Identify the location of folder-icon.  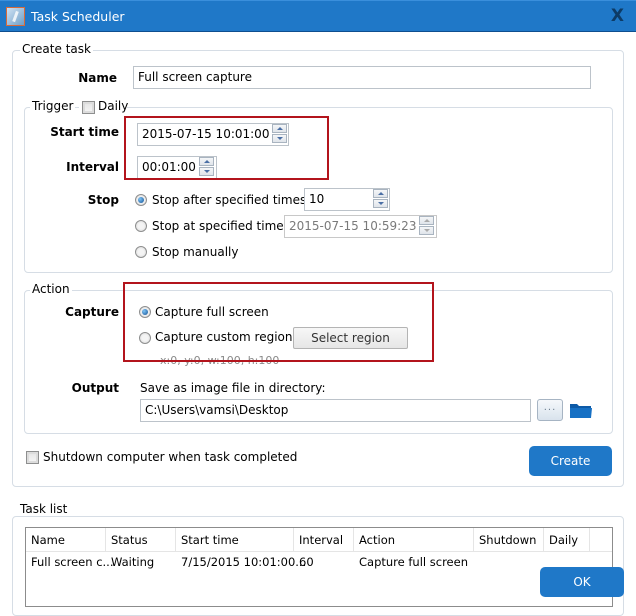
(581, 410).